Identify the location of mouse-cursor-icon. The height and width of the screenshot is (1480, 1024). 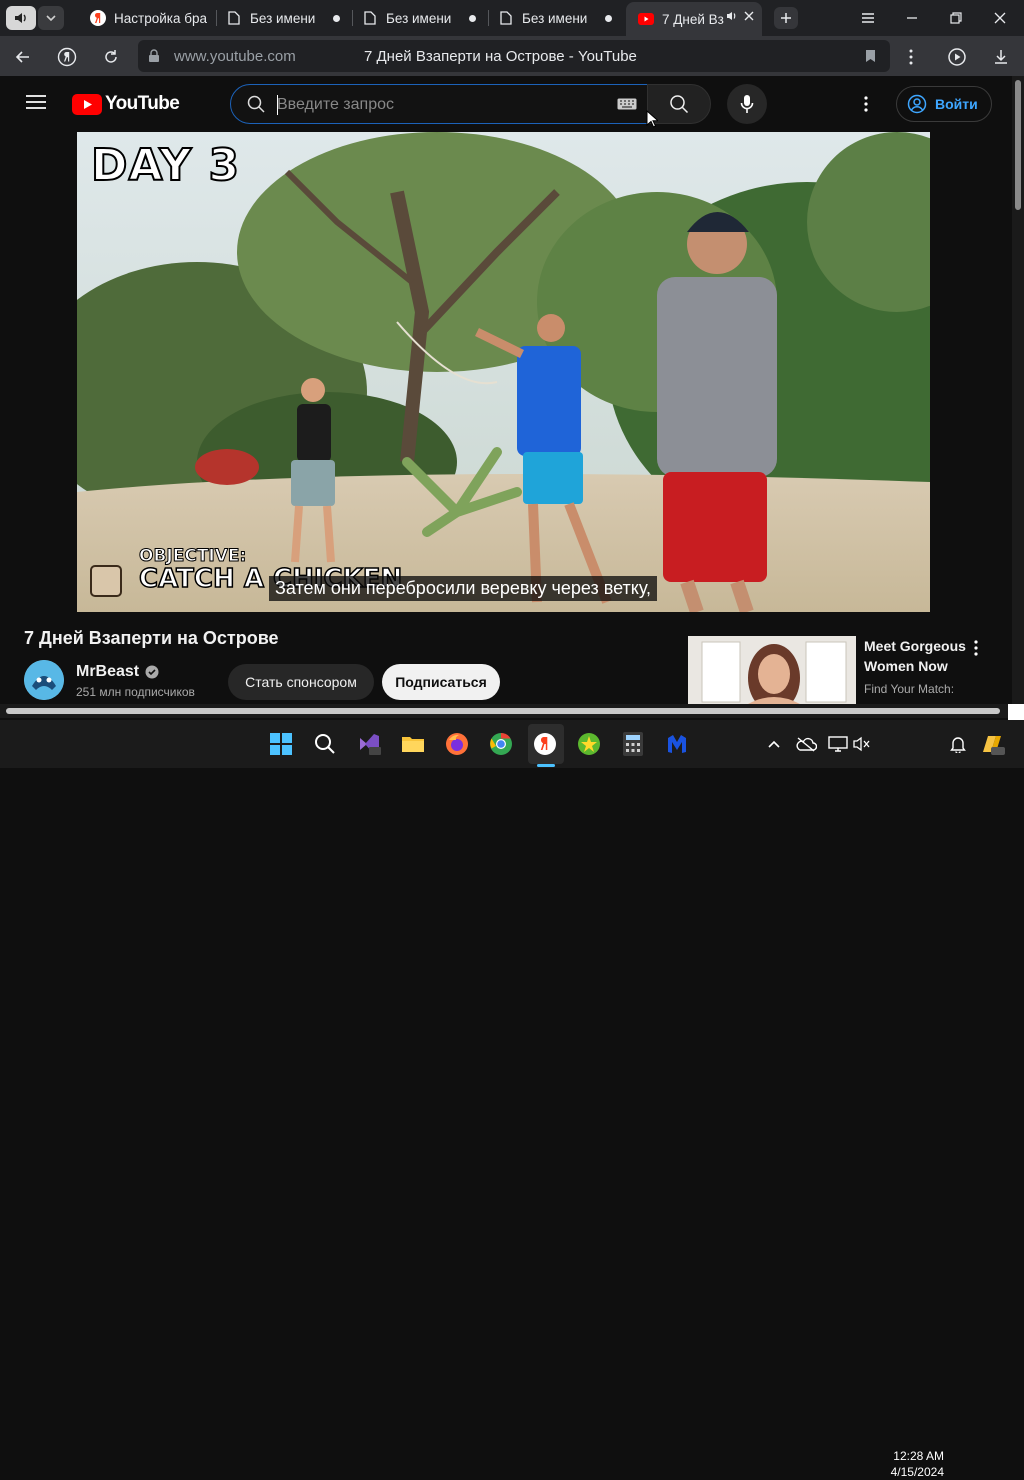
(652, 119).